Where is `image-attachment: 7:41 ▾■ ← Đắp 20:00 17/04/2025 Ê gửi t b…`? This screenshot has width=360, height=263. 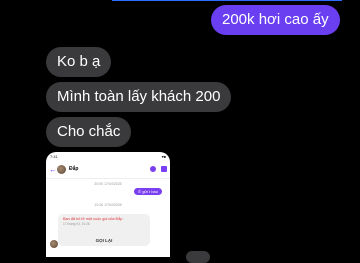
image-attachment: 7:41 ▾■ ← Đắp 20:00 17/04/2025 Ê gửi t b… is located at coordinates (108, 204).